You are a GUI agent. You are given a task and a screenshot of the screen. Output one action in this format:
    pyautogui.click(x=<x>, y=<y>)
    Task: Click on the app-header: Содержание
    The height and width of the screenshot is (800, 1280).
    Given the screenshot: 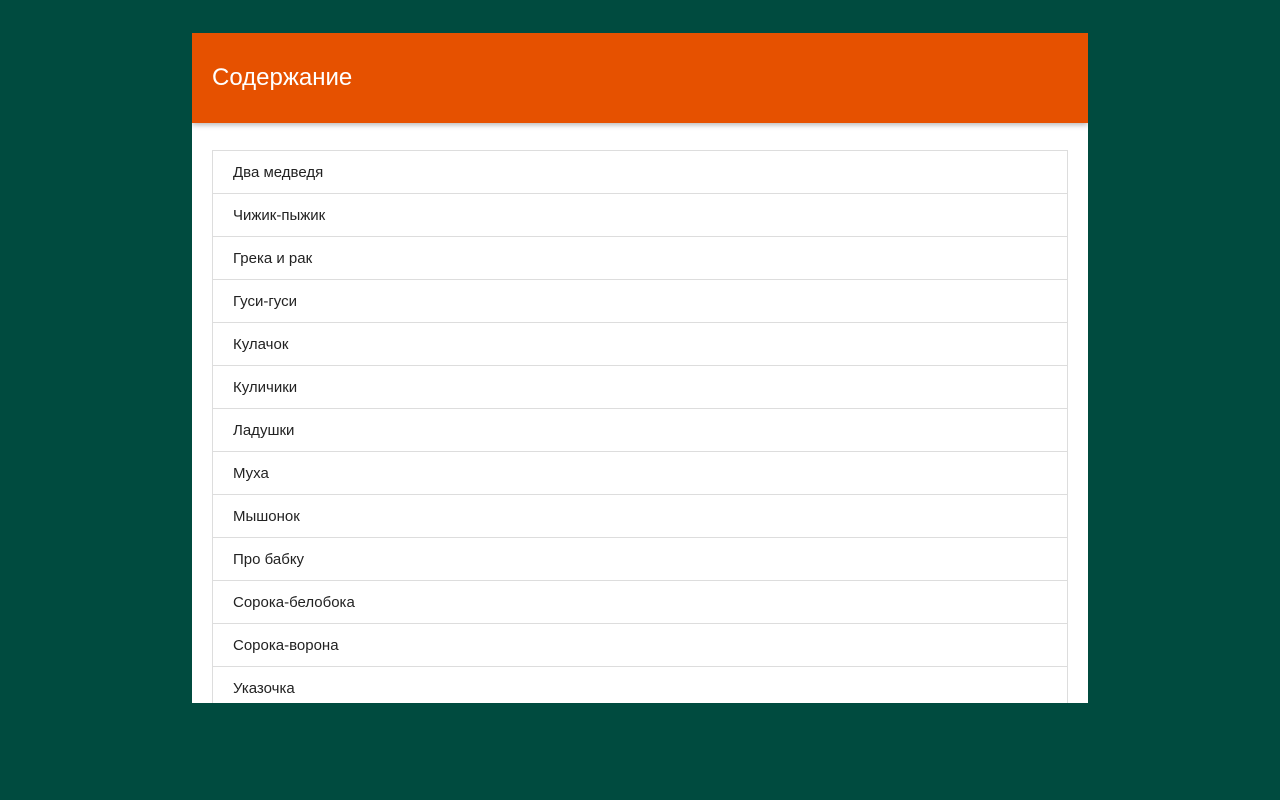 What is the action you would take?
    pyautogui.click(x=640, y=78)
    